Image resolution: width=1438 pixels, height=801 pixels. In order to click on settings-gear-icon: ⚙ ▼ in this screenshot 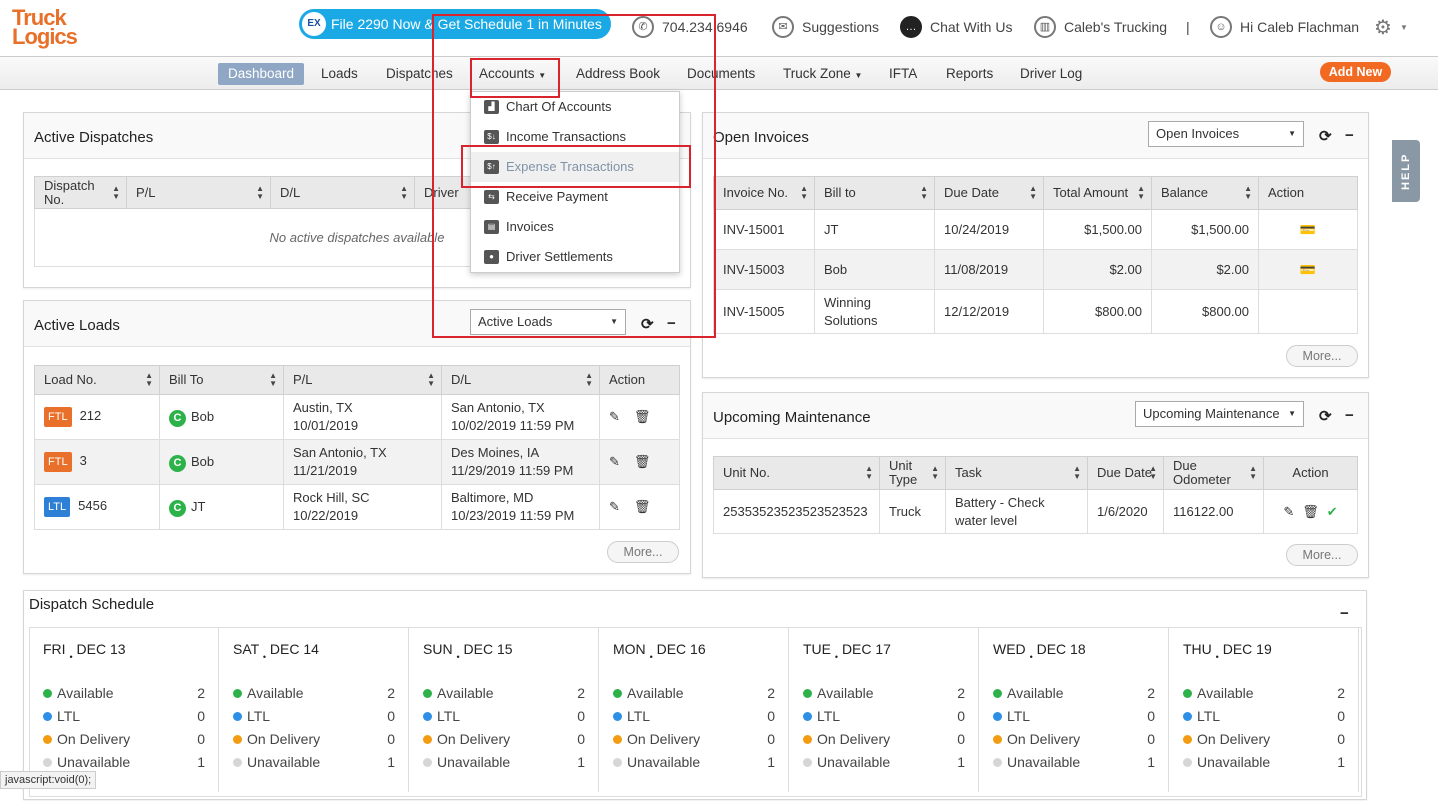, I will do `click(1391, 28)`.